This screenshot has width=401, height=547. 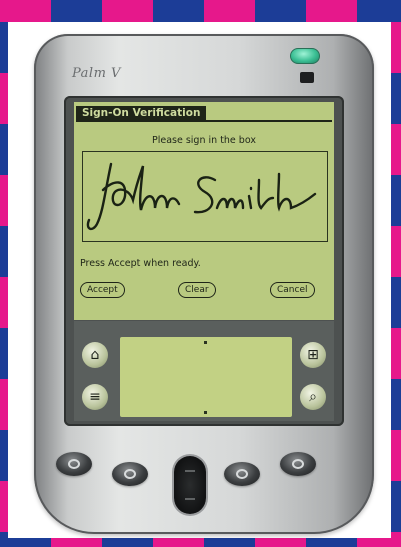 I want to click on signature-pad, so click(x=205, y=196).